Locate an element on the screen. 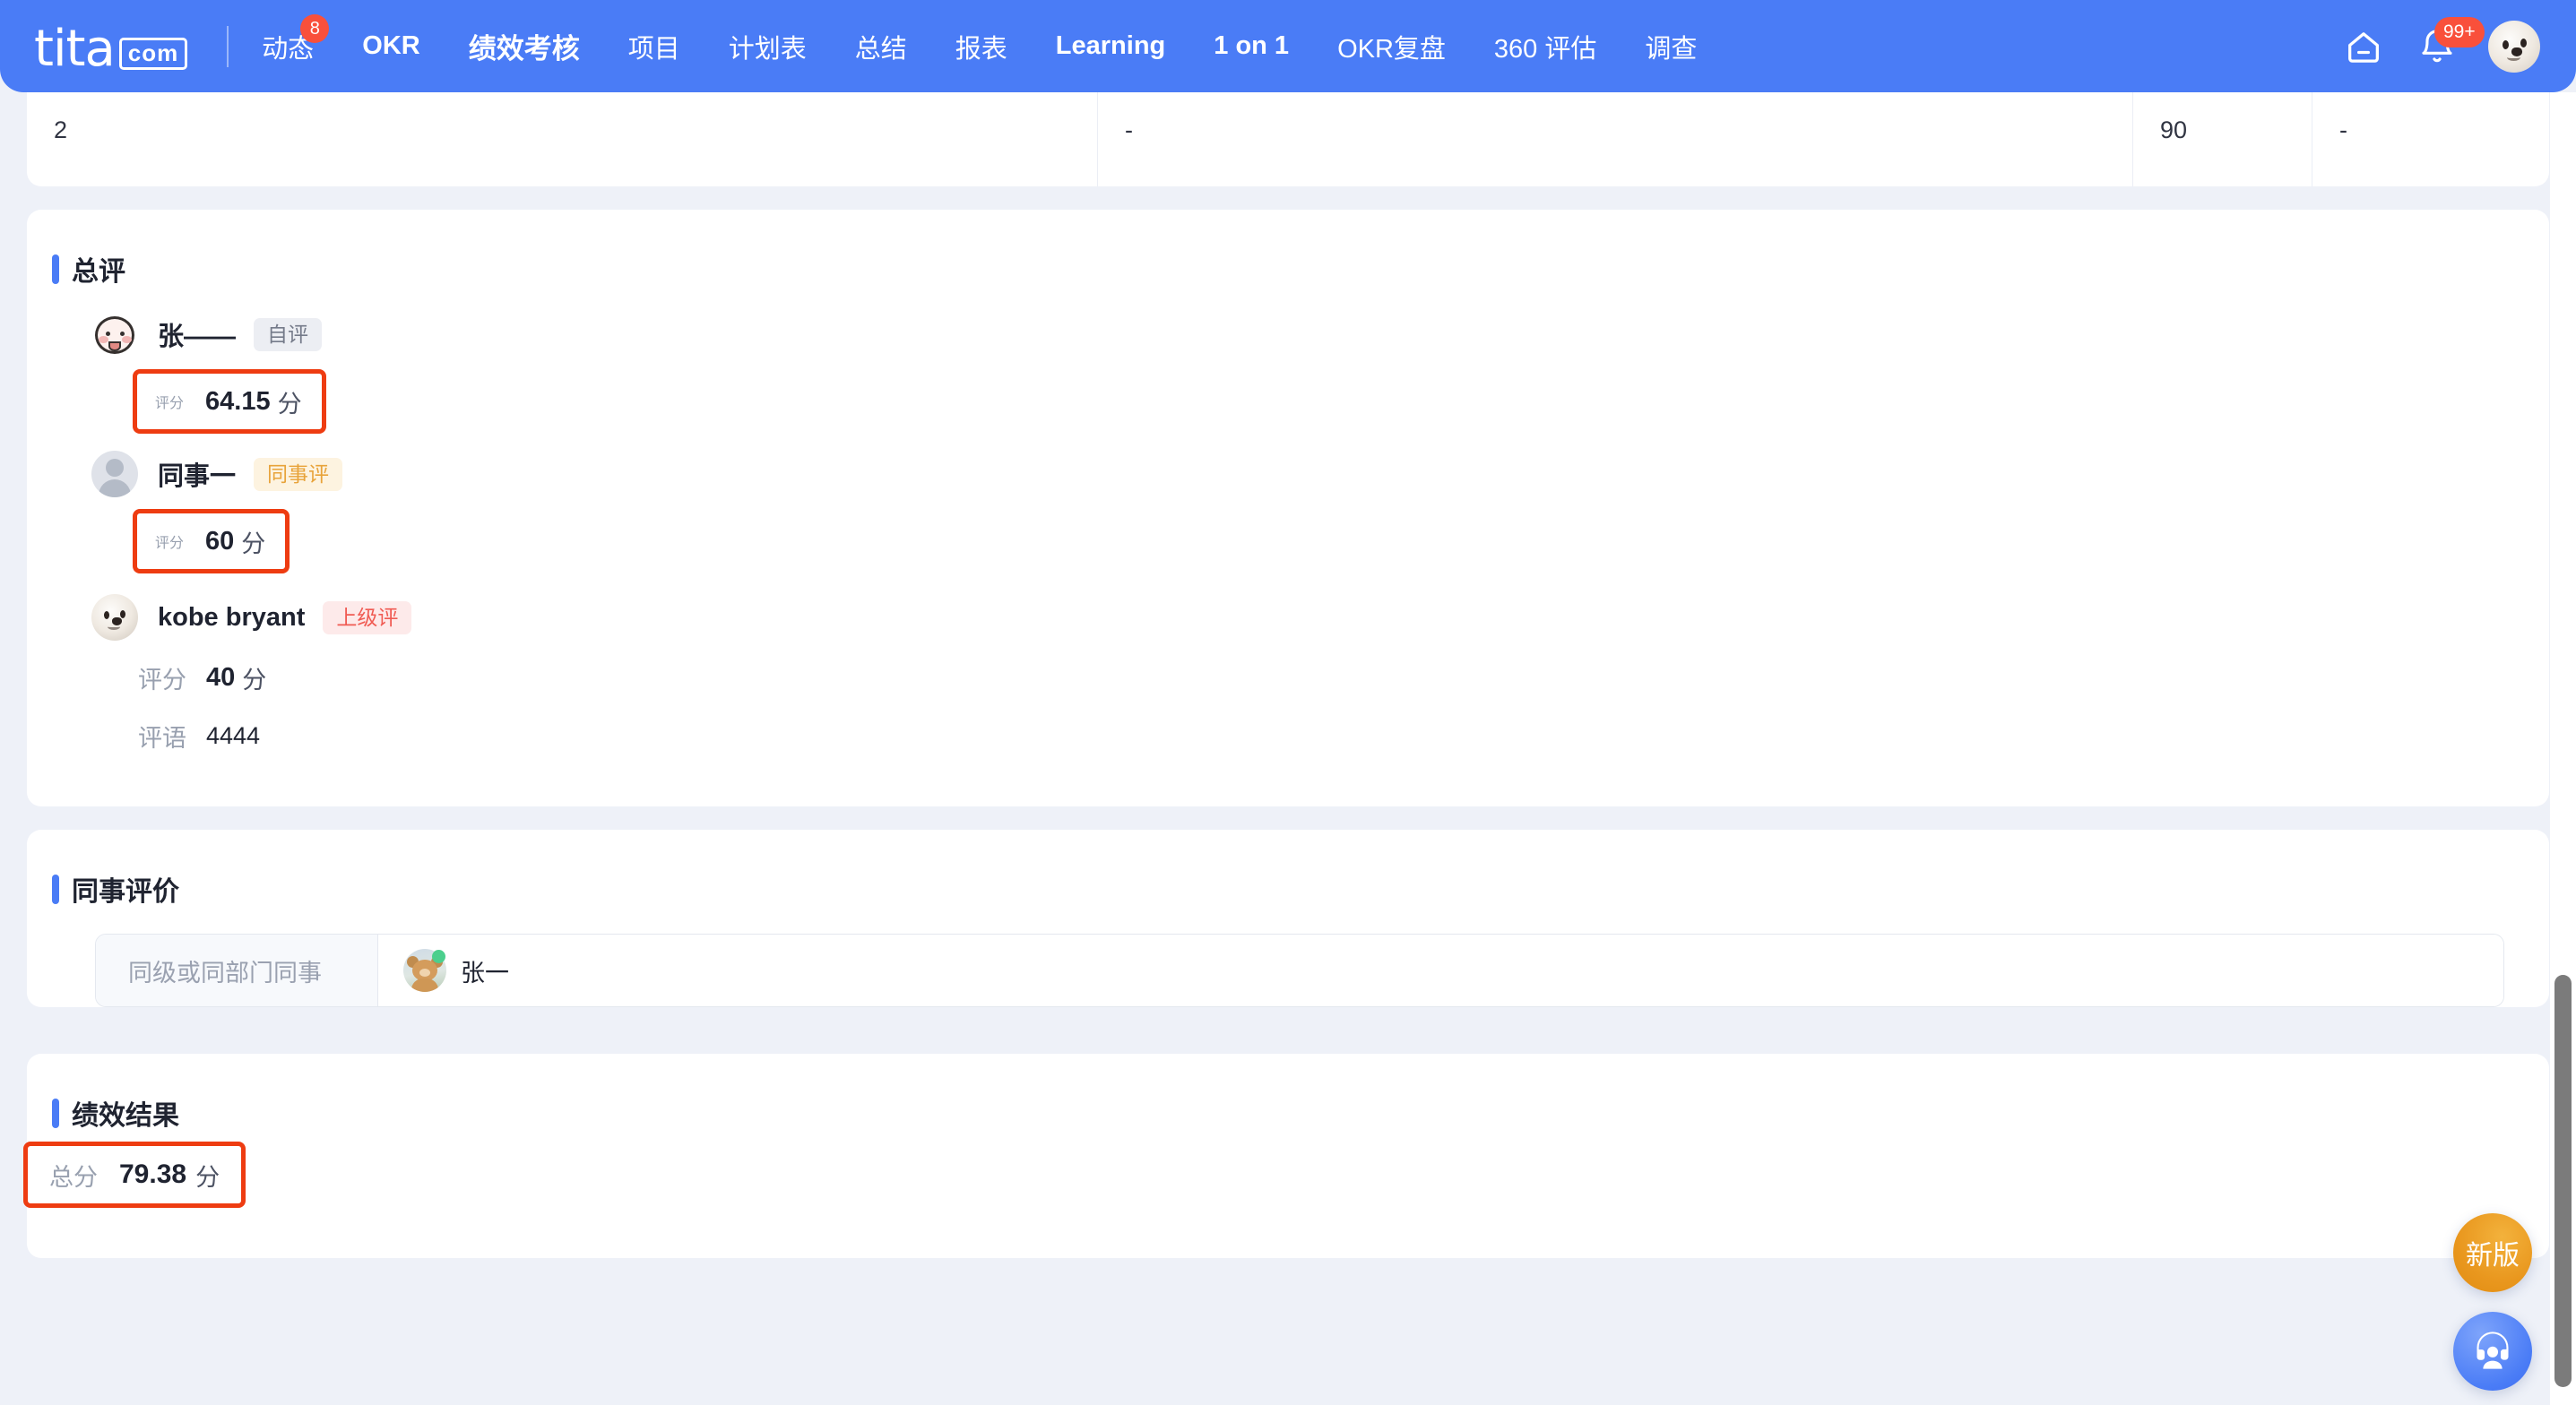  performance-result-card: 绩效结果 总分 79.38 分 is located at coordinates (1286, 1156).